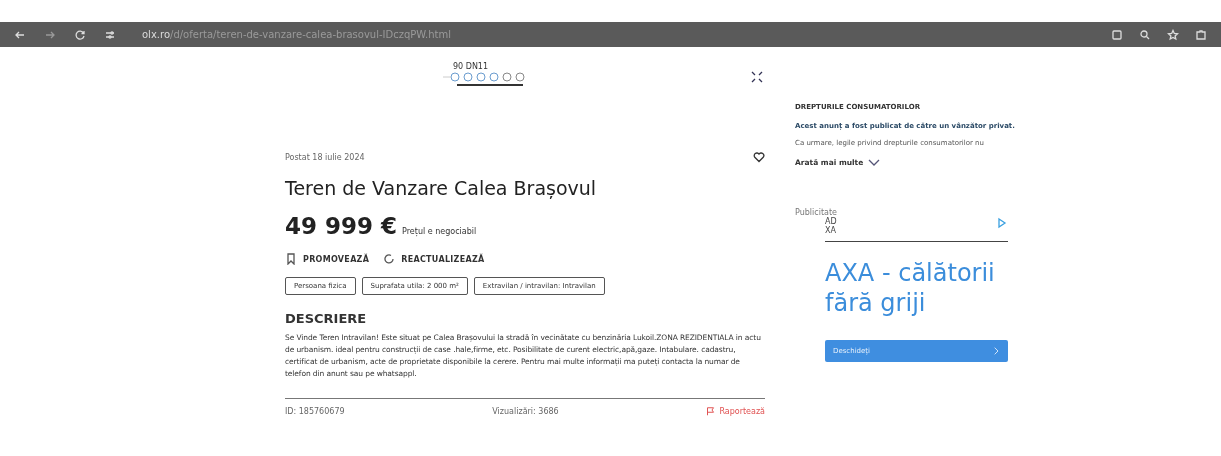  Describe the element at coordinates (327, 259) in the screenshot. I see `promote-button: PROMOVEAZĂ` at that location.